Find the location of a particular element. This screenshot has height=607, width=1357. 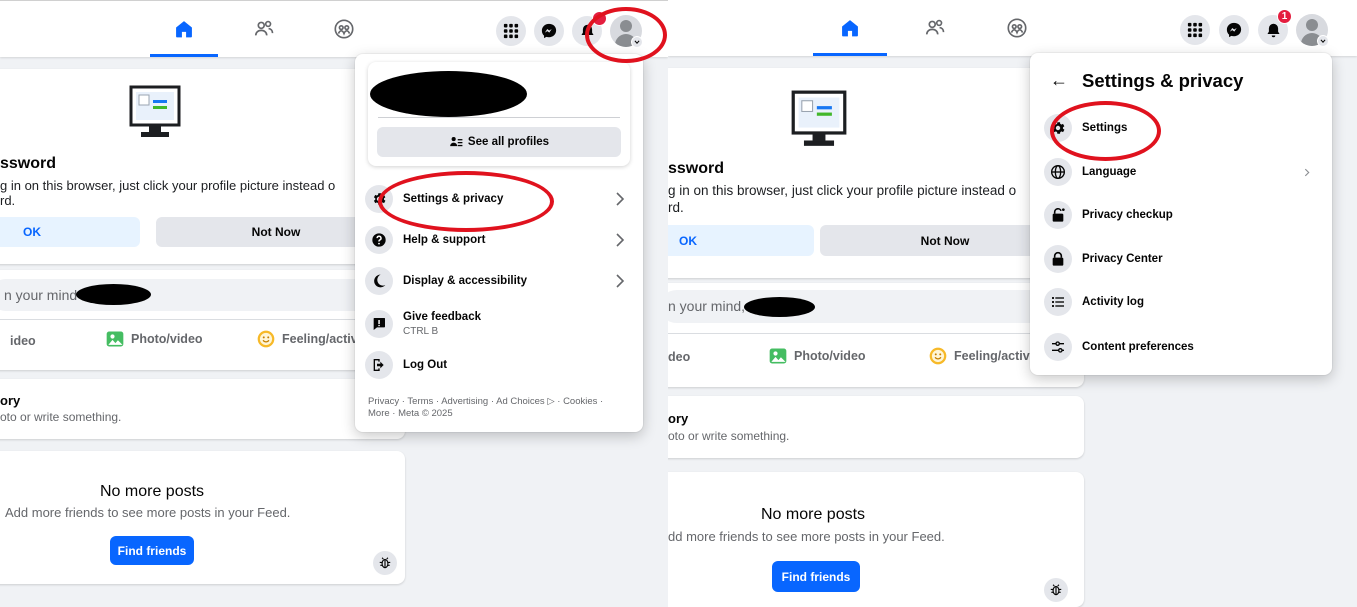

logout-icon is located at coordinates (379, 365).